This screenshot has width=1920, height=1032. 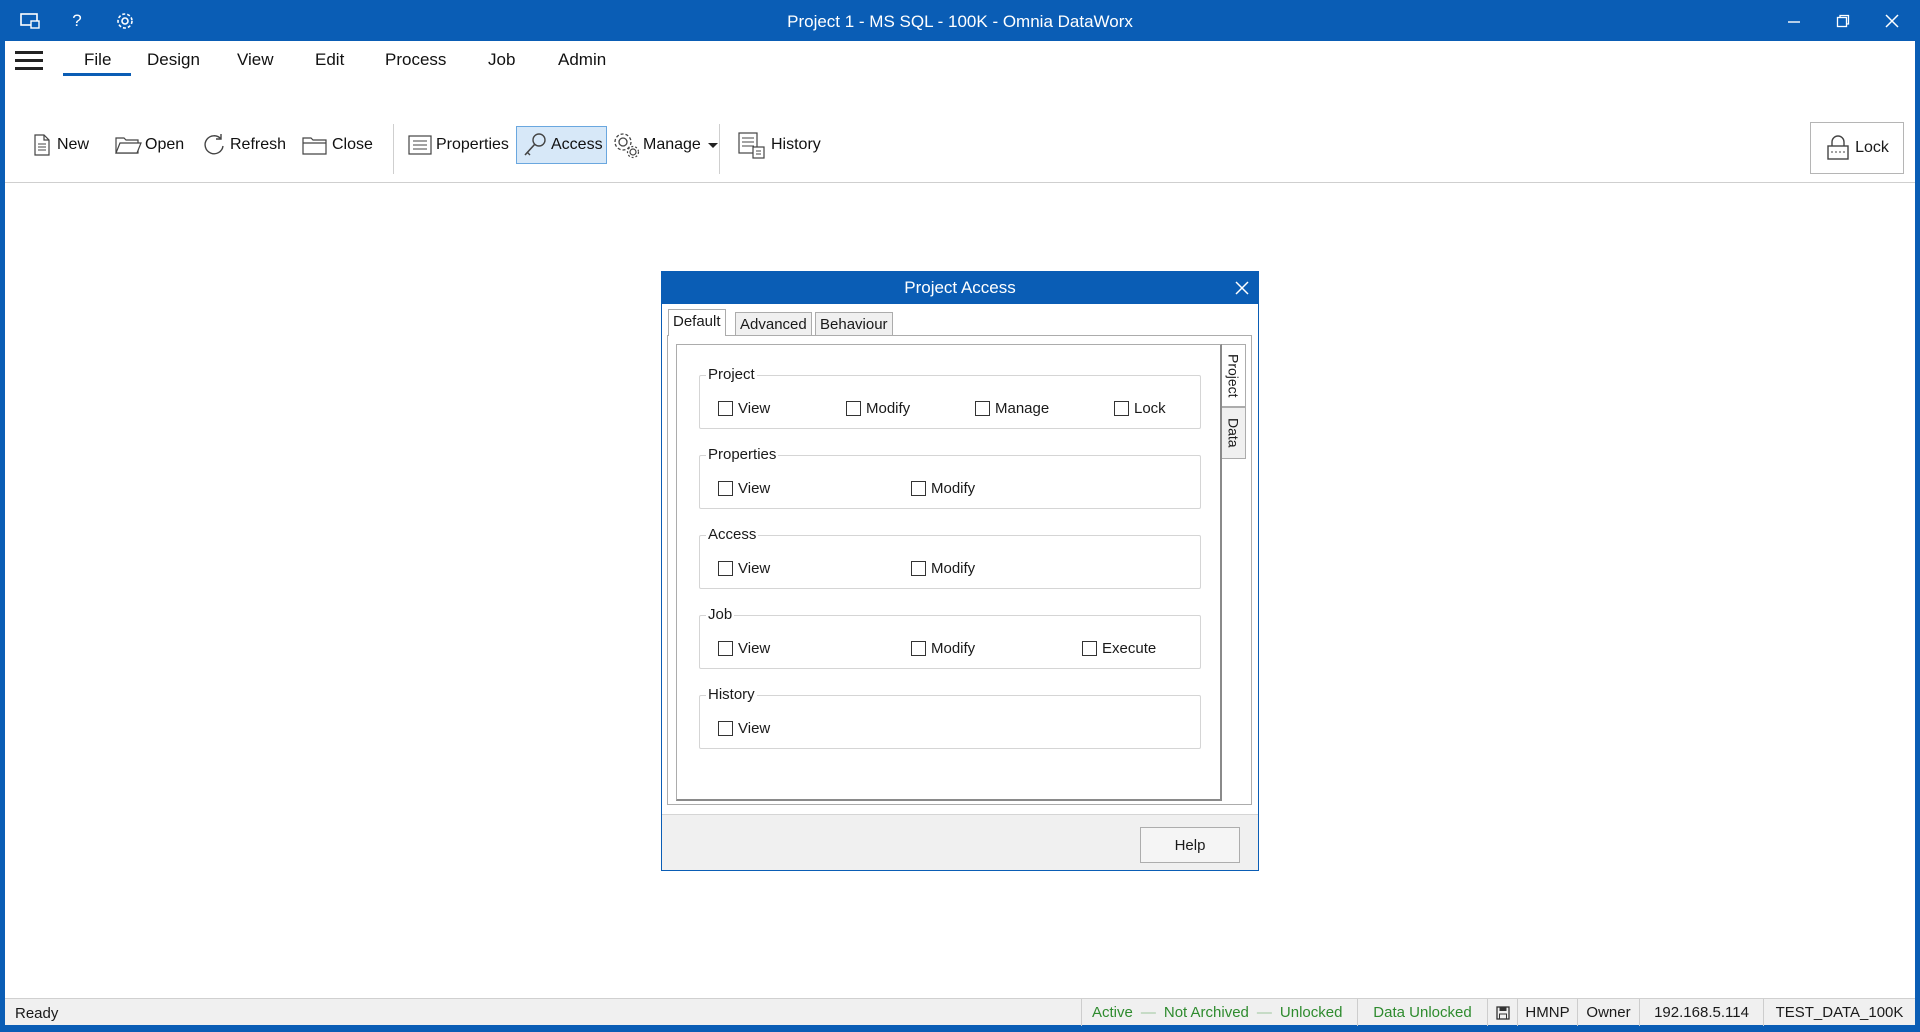 I want to click on access-label: Access, so click(x=577, y=144).